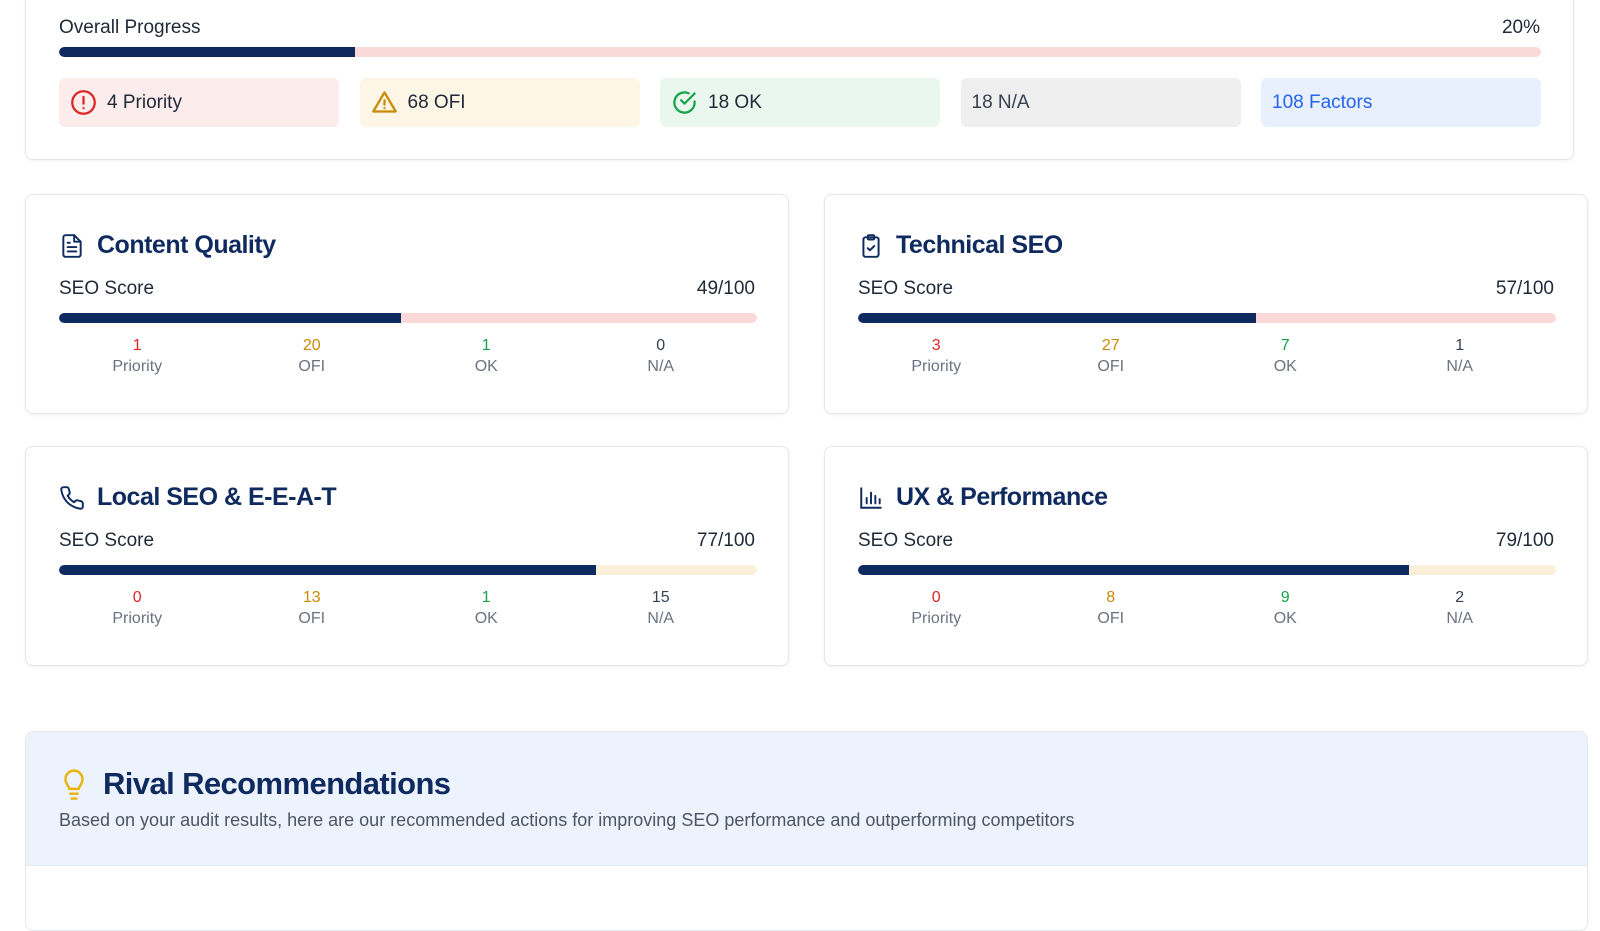 This screenshot has height=931, width=1600. I want to click on overall-progress-fill, so click(207, 52).